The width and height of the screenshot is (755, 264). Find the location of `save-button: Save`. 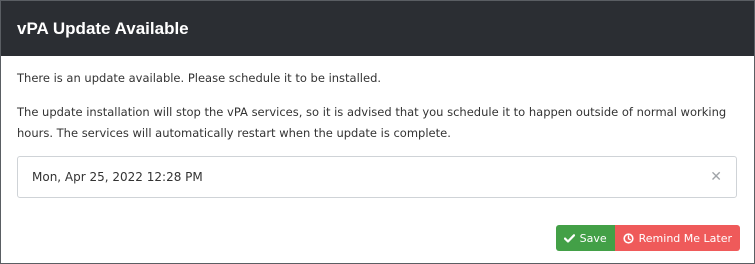

save-button: Save is located at coordinates (585, 238).